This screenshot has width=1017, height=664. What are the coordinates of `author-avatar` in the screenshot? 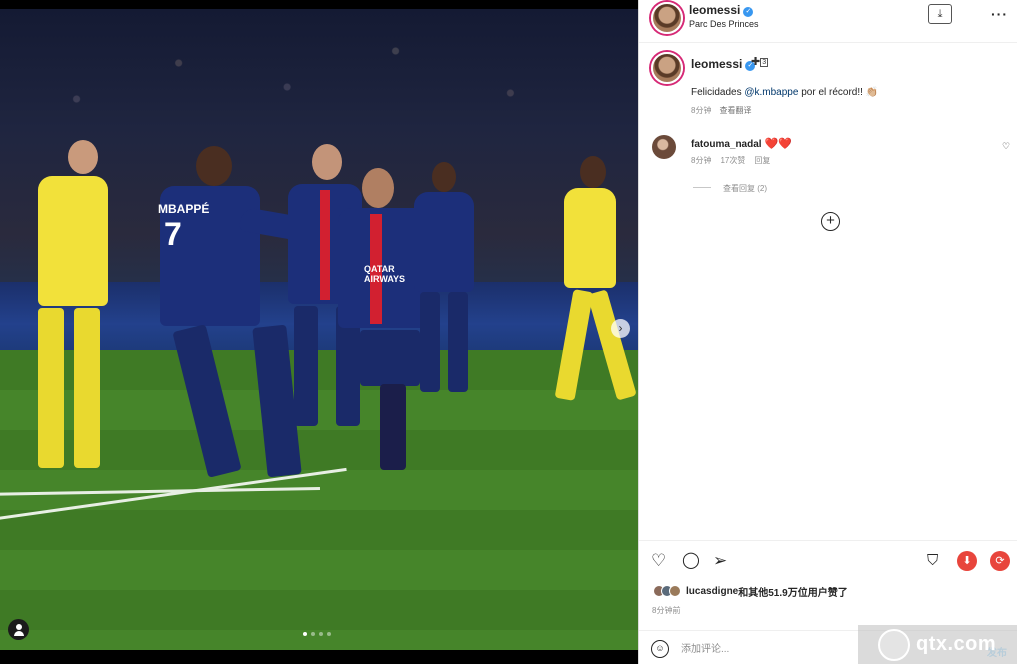 It's located at (667, 18).